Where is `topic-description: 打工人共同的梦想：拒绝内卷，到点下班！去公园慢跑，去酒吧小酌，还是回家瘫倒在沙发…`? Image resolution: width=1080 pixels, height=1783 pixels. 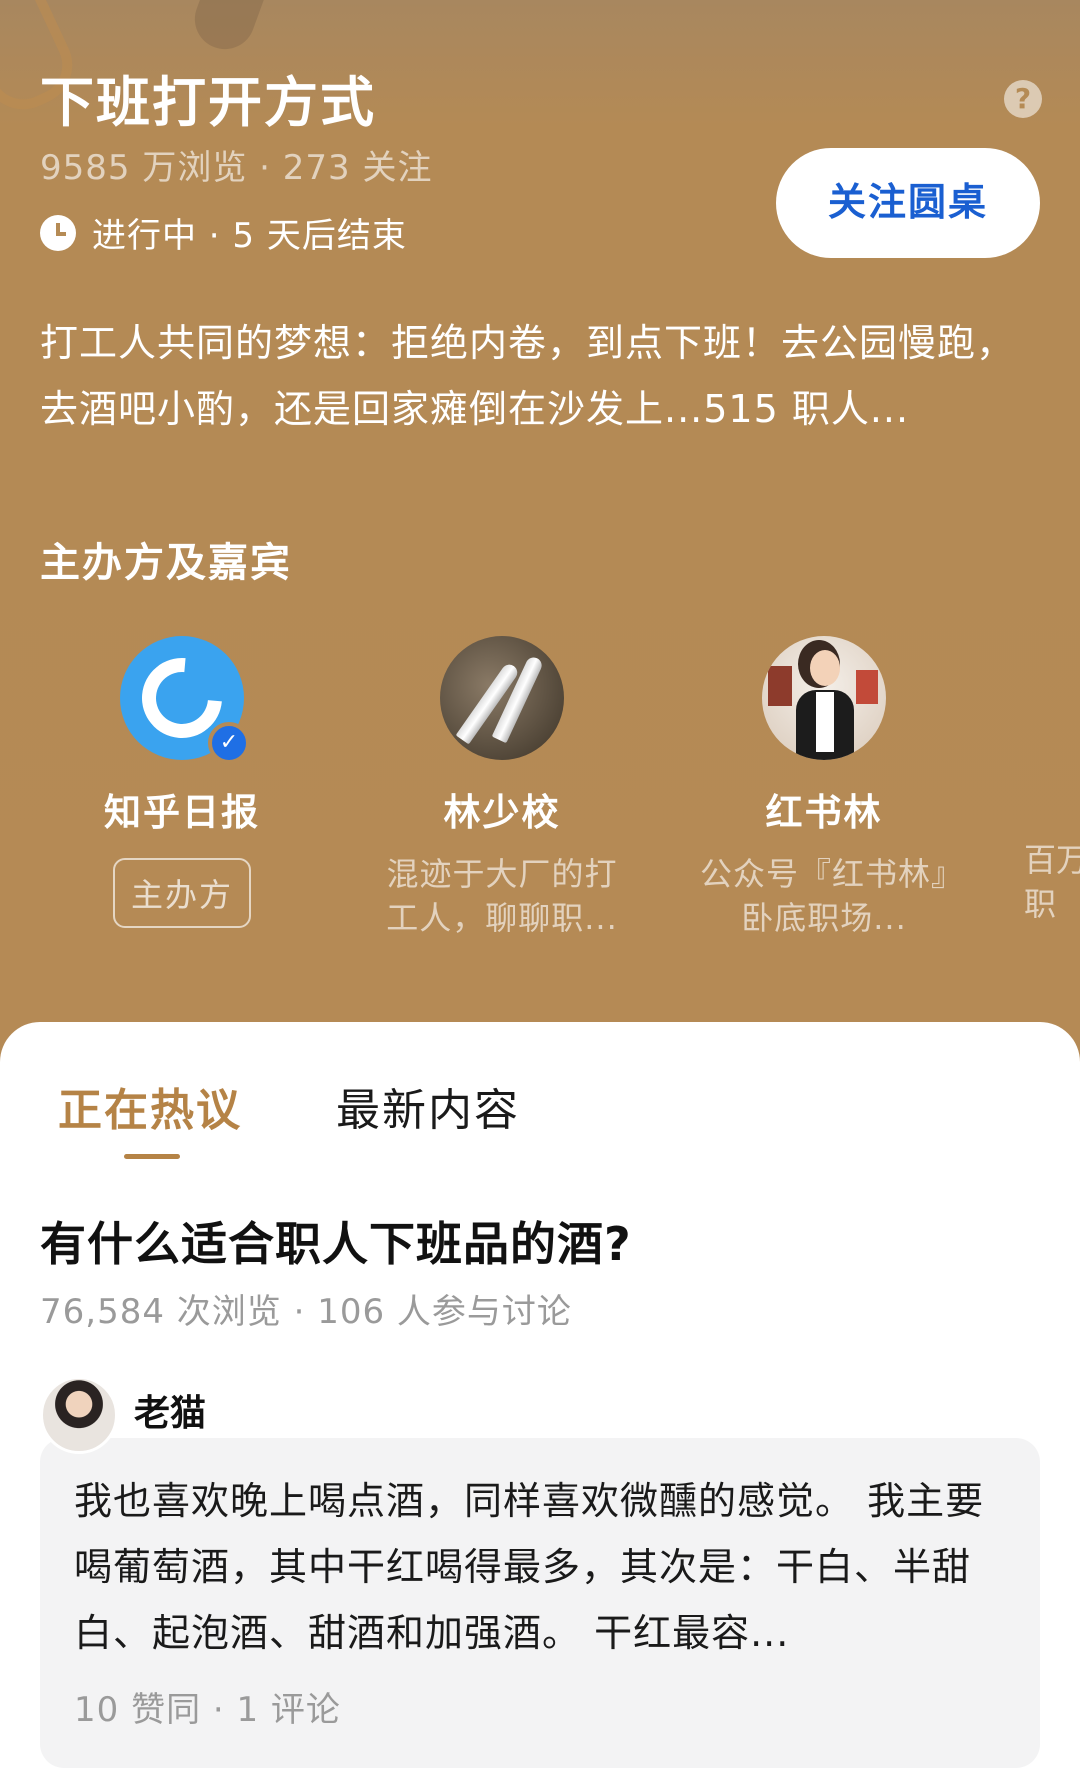 topic-description: 打工人共同的梦想：拒绝内卷，到点下班！去公园慢跑，去酒吧小酌，还是回家瘫倒在沙发… is located at coordinates (540, 376).